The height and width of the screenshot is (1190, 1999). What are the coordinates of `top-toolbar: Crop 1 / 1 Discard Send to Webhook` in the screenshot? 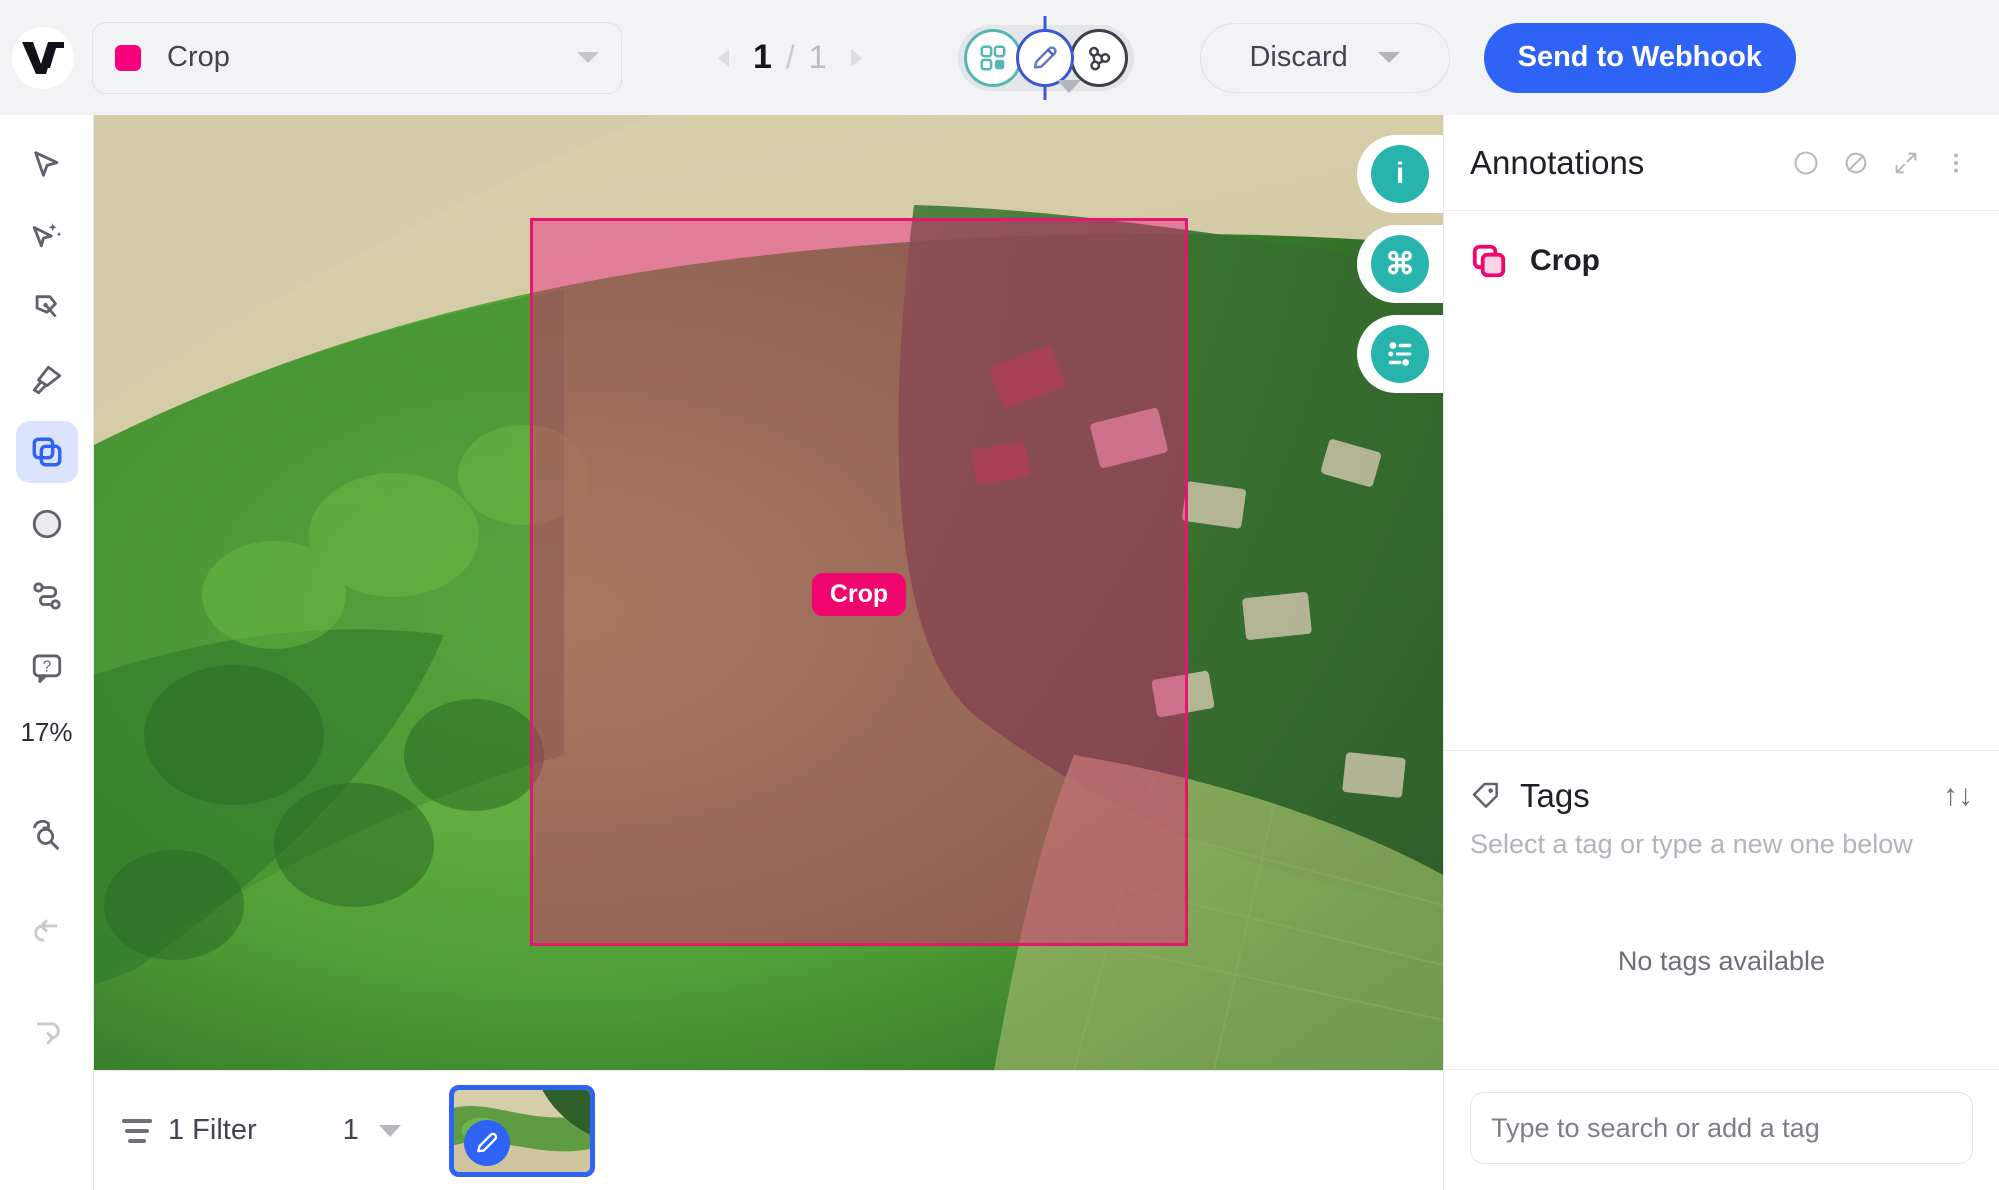 It's located at (999, 57).